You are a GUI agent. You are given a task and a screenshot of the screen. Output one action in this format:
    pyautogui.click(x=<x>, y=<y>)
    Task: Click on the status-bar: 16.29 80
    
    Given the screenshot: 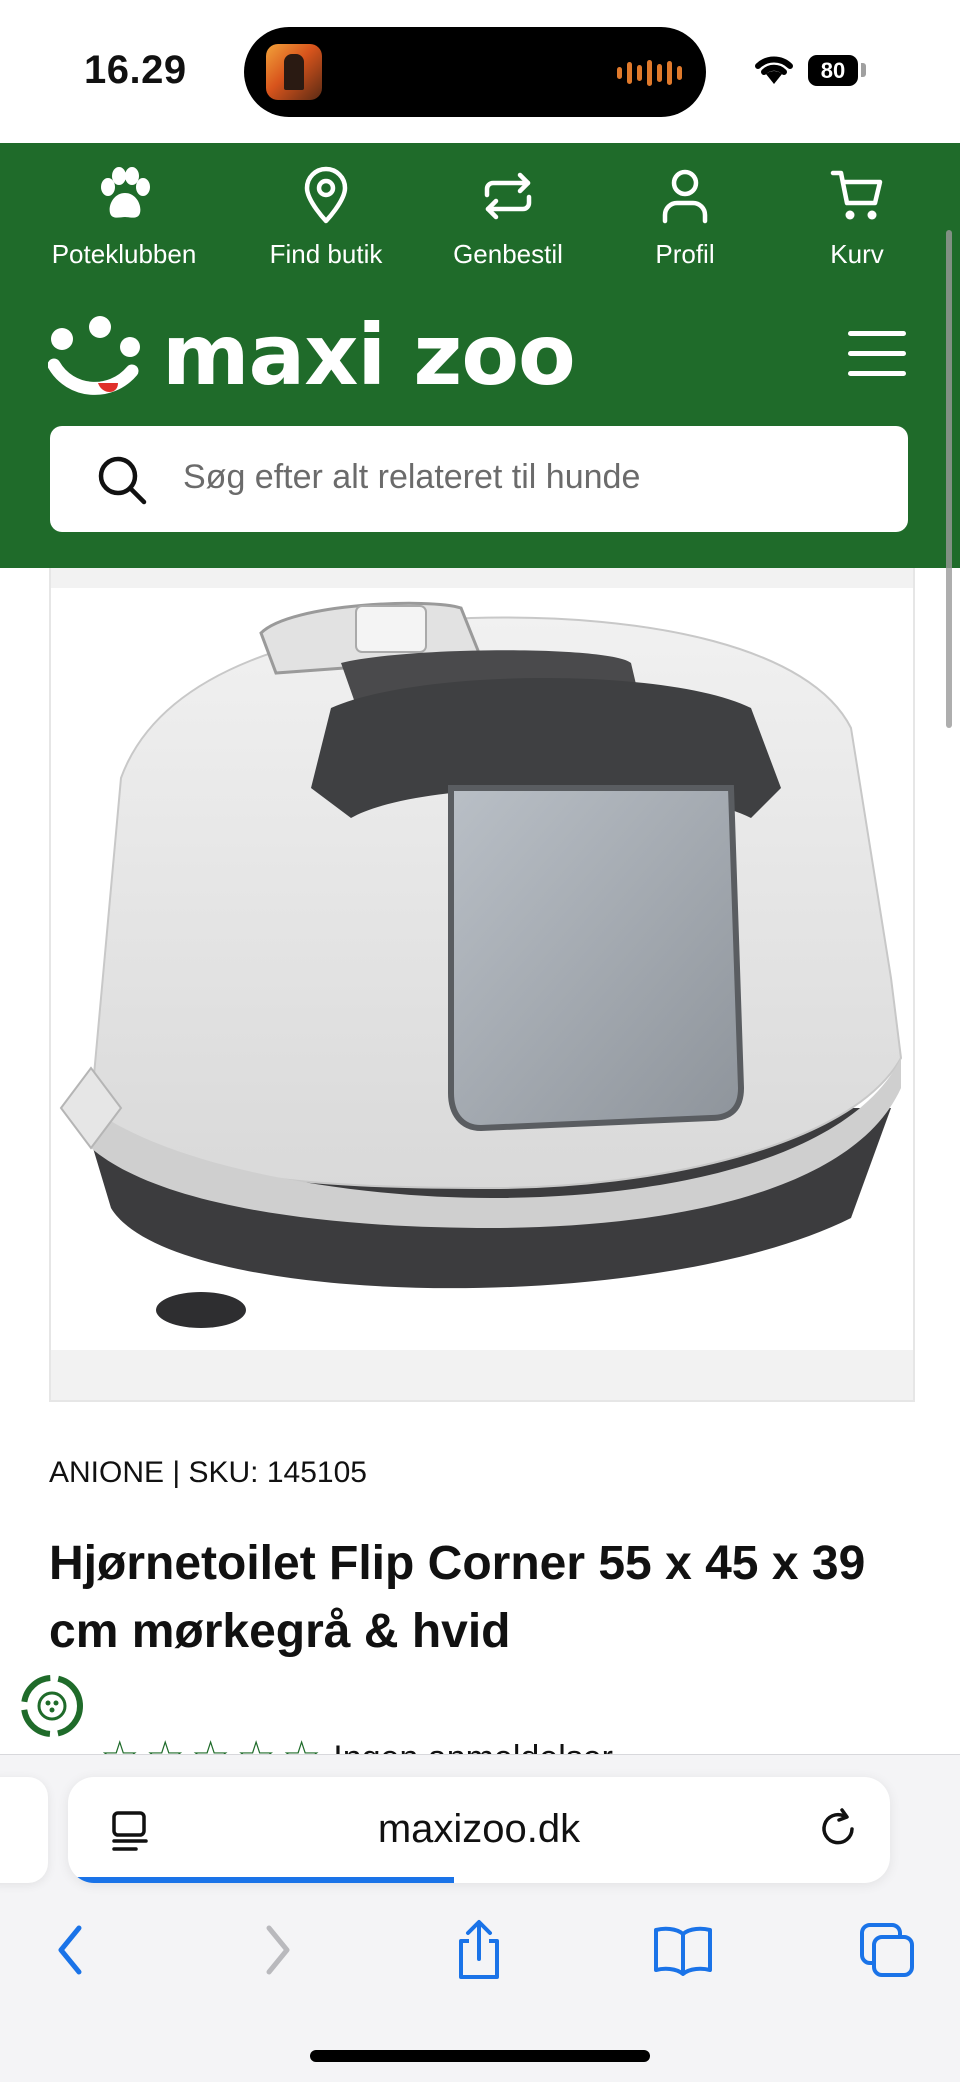 What is the action you would take?
    pyautogui.click(x=480, y=71)
    